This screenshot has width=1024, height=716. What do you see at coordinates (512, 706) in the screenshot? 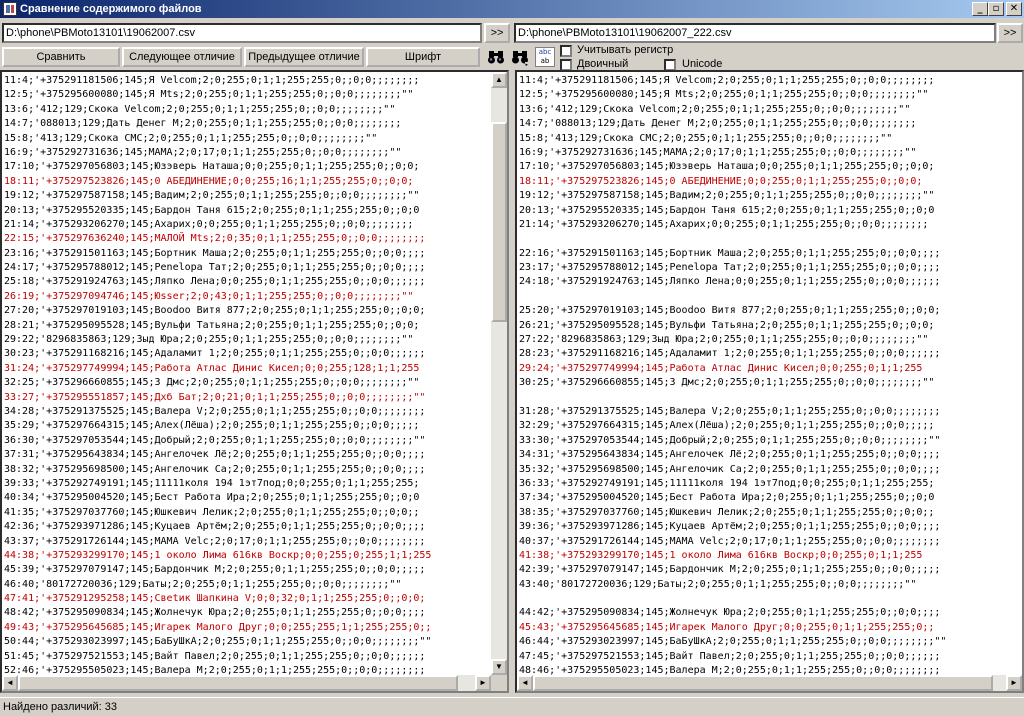
I see `status-bar: Найдено различий: 33` at bounding box center [512, 706].